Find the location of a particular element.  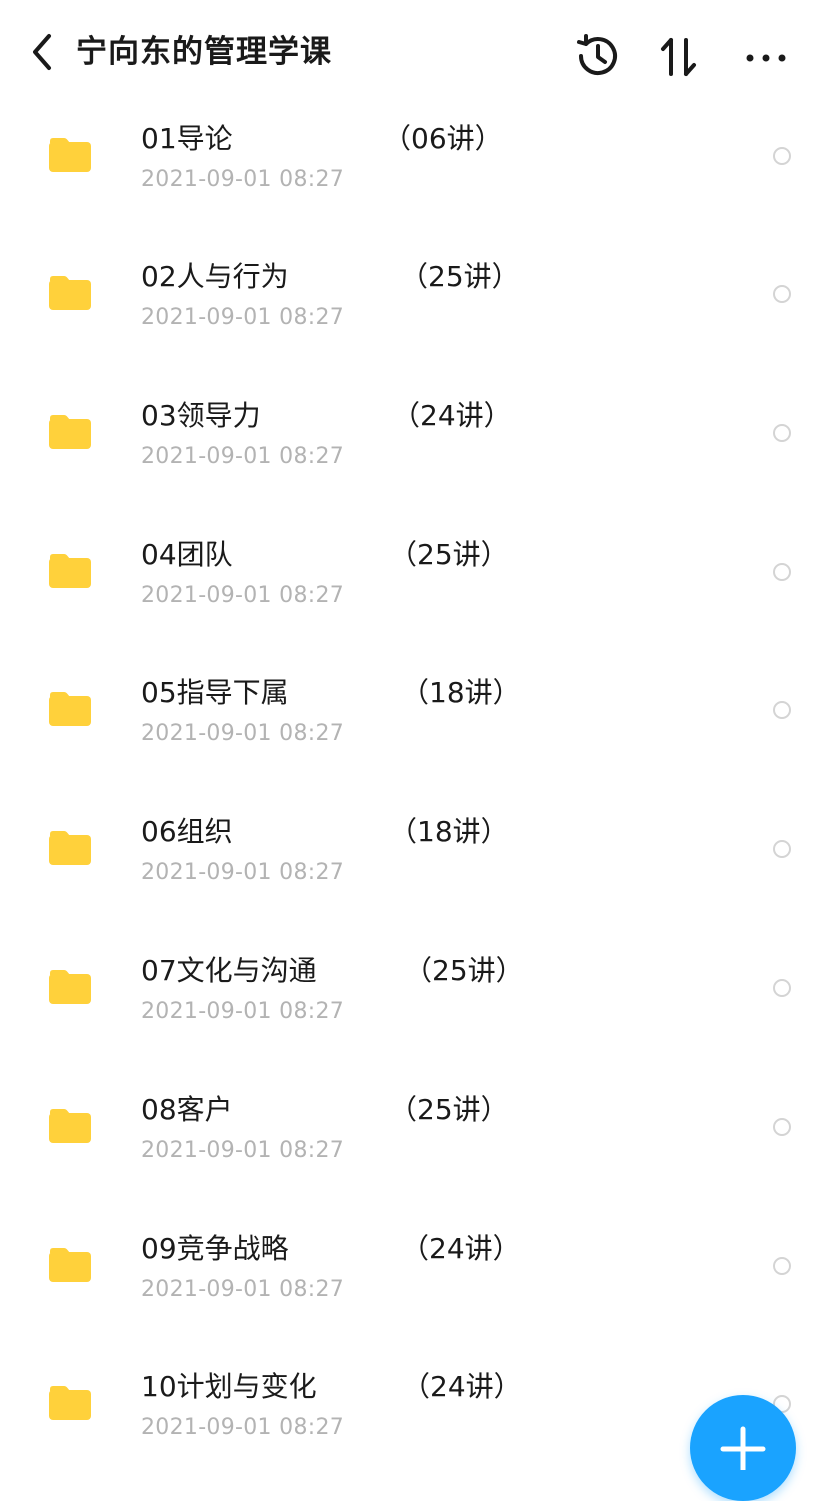

plus-icon is located at coordinates (743, 1448).